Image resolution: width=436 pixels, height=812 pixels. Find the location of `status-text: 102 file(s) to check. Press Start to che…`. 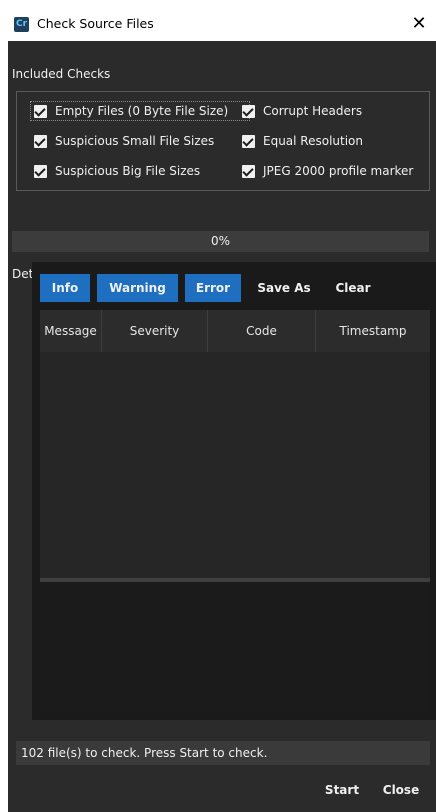

status-text: 102 file(s) to check. Press Start to che… is located at coordinates (144, 753).